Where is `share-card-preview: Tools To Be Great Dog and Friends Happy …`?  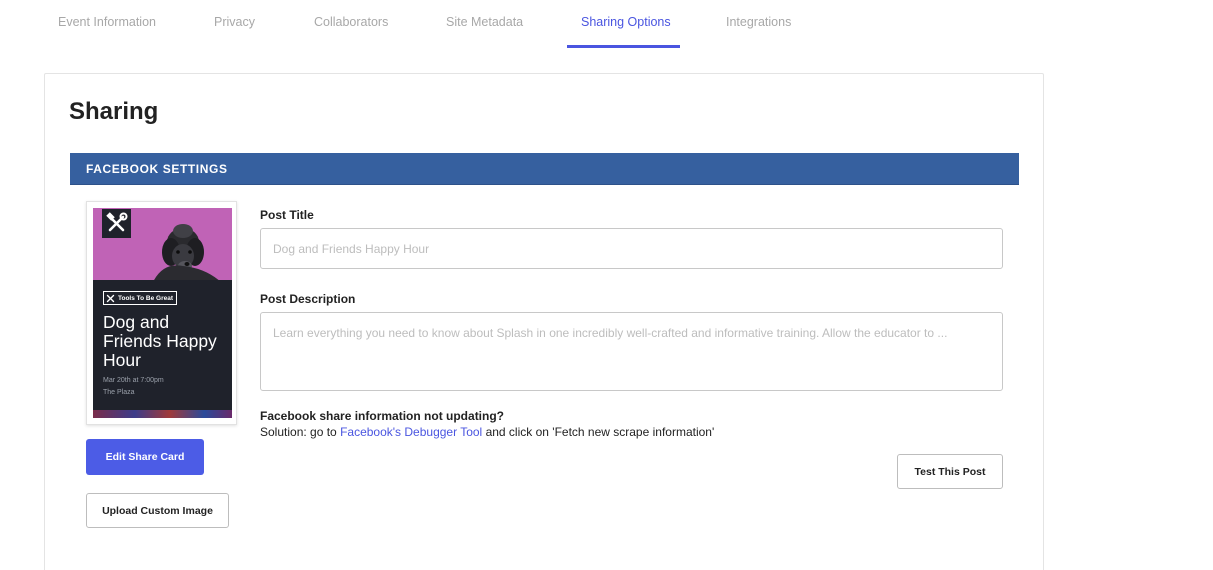
share-card-preview: Tools To Be Great Dog and Friends Happy … is located at coordinates (161, 313).